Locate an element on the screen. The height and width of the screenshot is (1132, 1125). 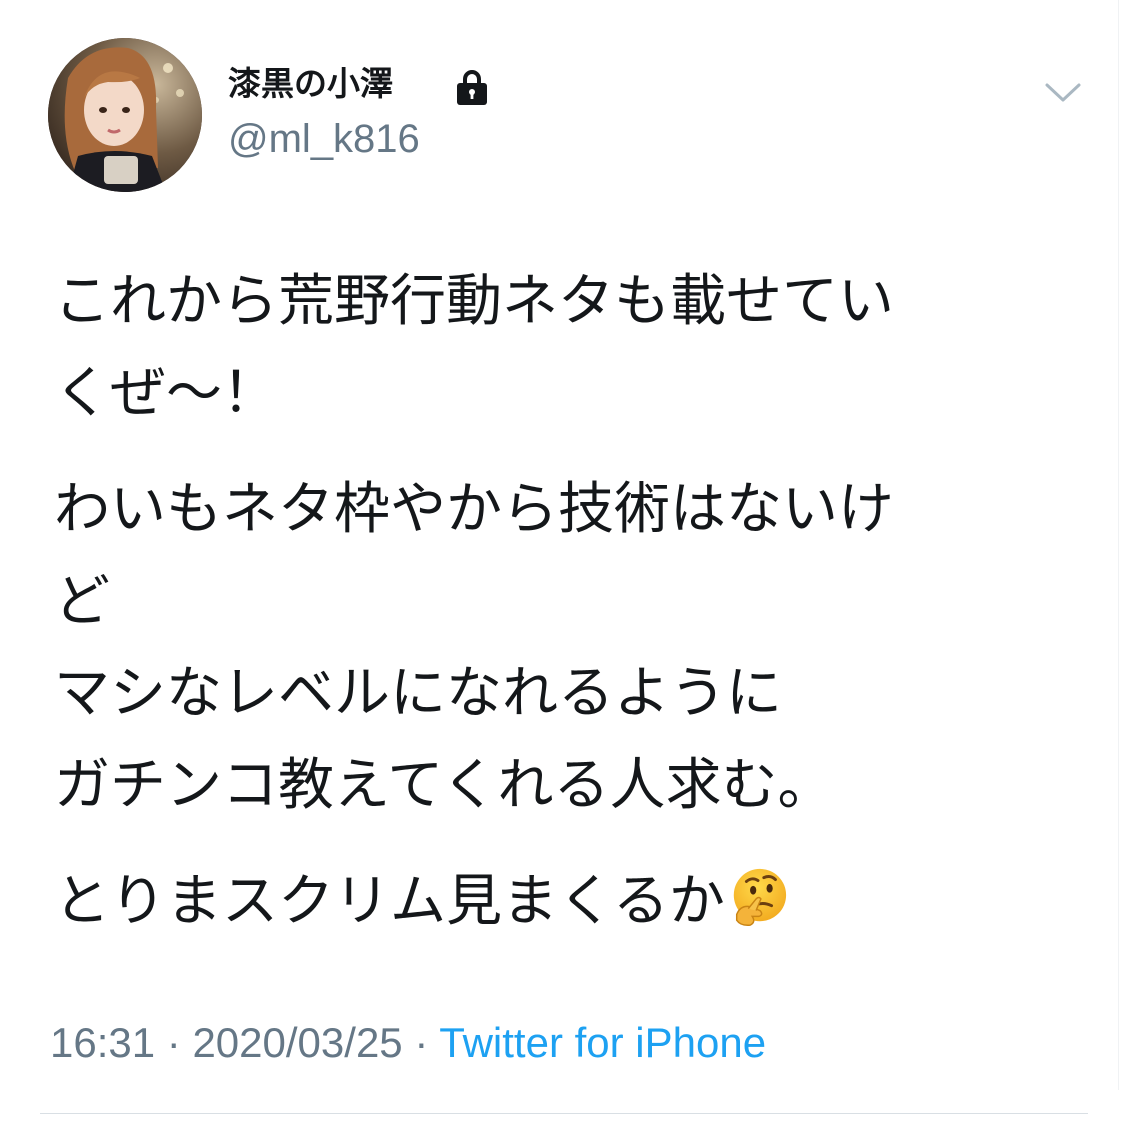
thinking-face-icon is located at coordinates (759, 897).